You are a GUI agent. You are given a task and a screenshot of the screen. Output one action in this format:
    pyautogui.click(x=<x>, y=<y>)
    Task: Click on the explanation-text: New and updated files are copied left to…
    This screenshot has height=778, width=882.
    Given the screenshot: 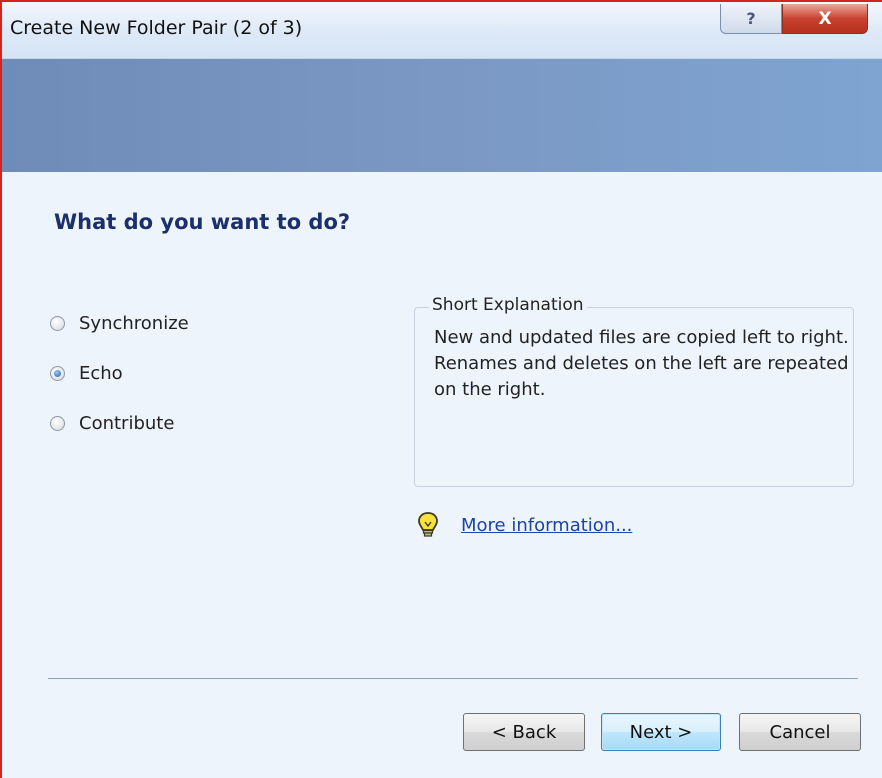 What is the action you would take?
    pyautogui.click(x=641, y=363)
    